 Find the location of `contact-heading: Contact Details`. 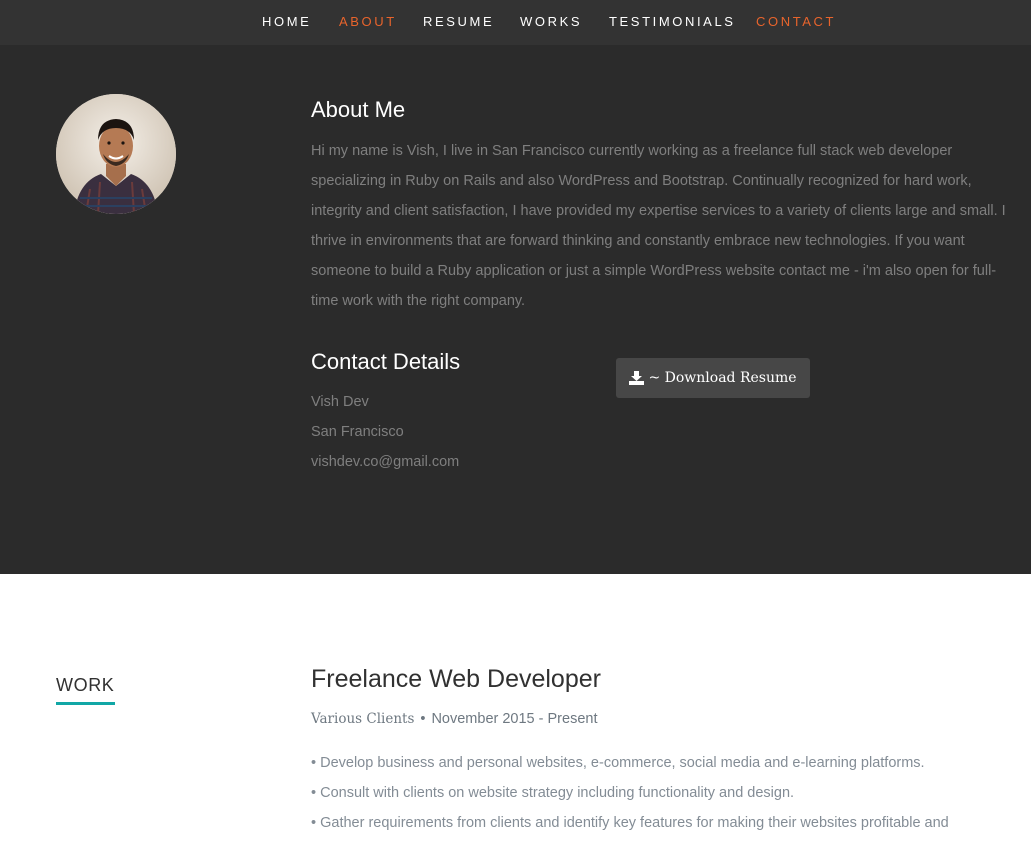

contact-heading: Contact Details is located at coordinates (386, 361).